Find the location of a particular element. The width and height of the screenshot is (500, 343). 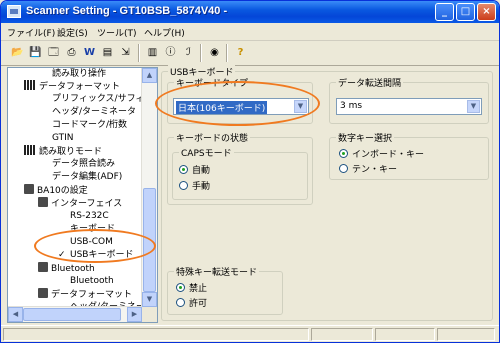

tree-item-read-operation: 読み取り操作 is located at coordinates (79, 74).